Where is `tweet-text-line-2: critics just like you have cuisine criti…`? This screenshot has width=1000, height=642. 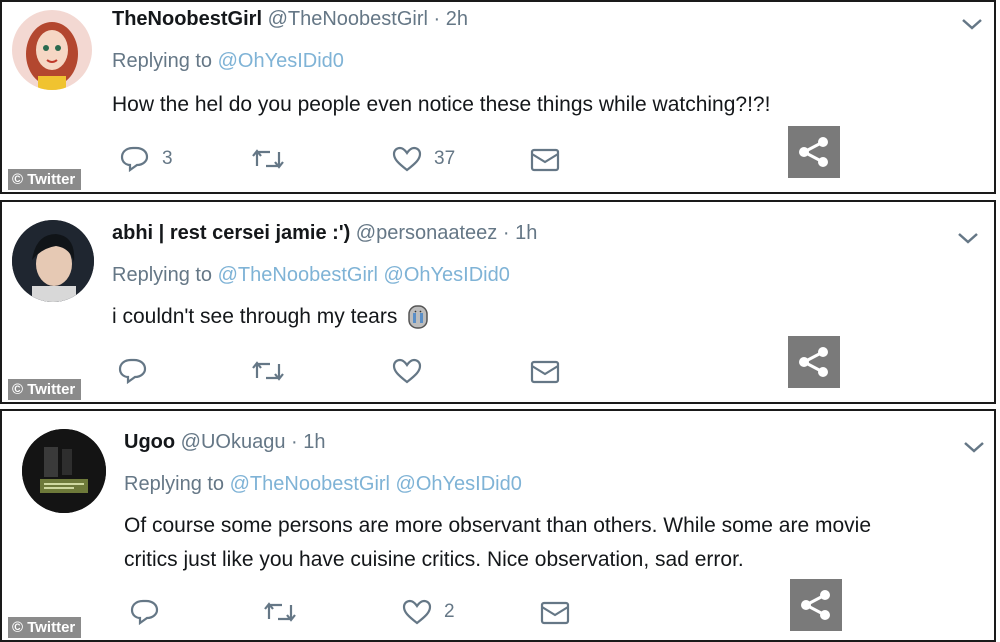
tweet-text-line-2: critics just like you have cuisine criti… is located at coordinates (434, 559).